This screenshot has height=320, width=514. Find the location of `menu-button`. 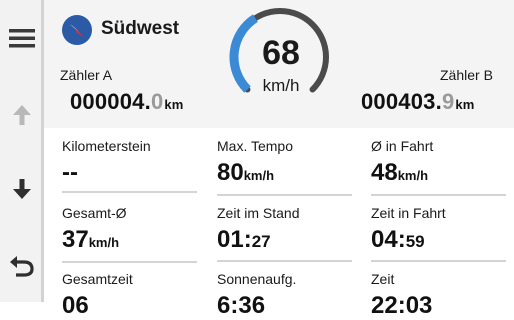

menu-button is located at coordinates (22, 38).